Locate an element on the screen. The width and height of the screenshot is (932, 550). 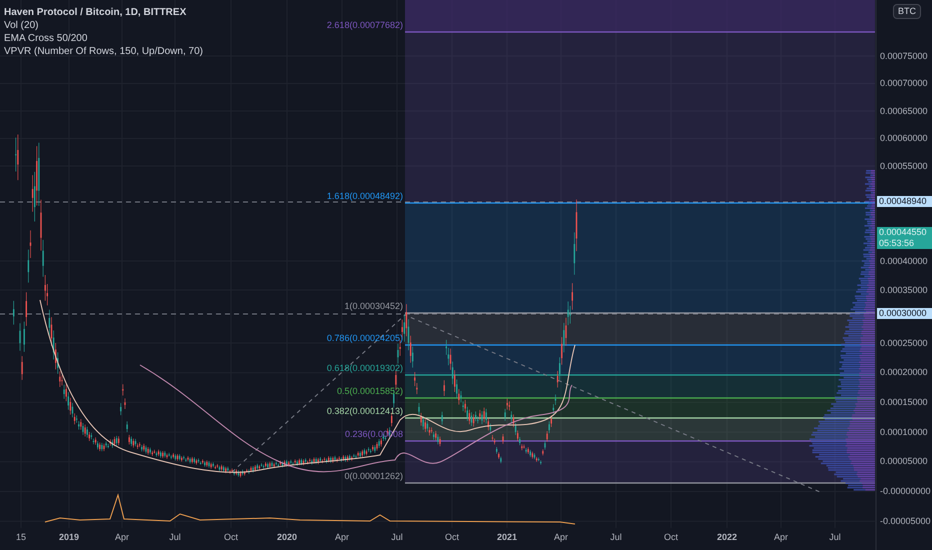
time-label: 2019 is located at coordinates (69, 537).